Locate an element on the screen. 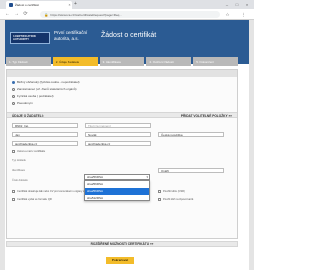 This screenshot has width=320, height=270. browser-tab-strip: Žádost o certifikát × + – □ × is located at coordinates (127, 4).